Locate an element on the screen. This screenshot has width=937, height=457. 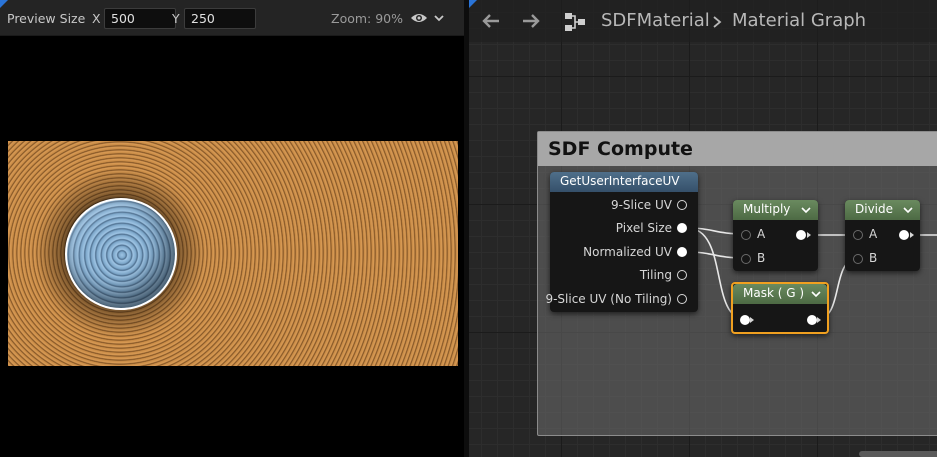
node-header: GetUserInterfaceUV is located at coordinates (624, 182).